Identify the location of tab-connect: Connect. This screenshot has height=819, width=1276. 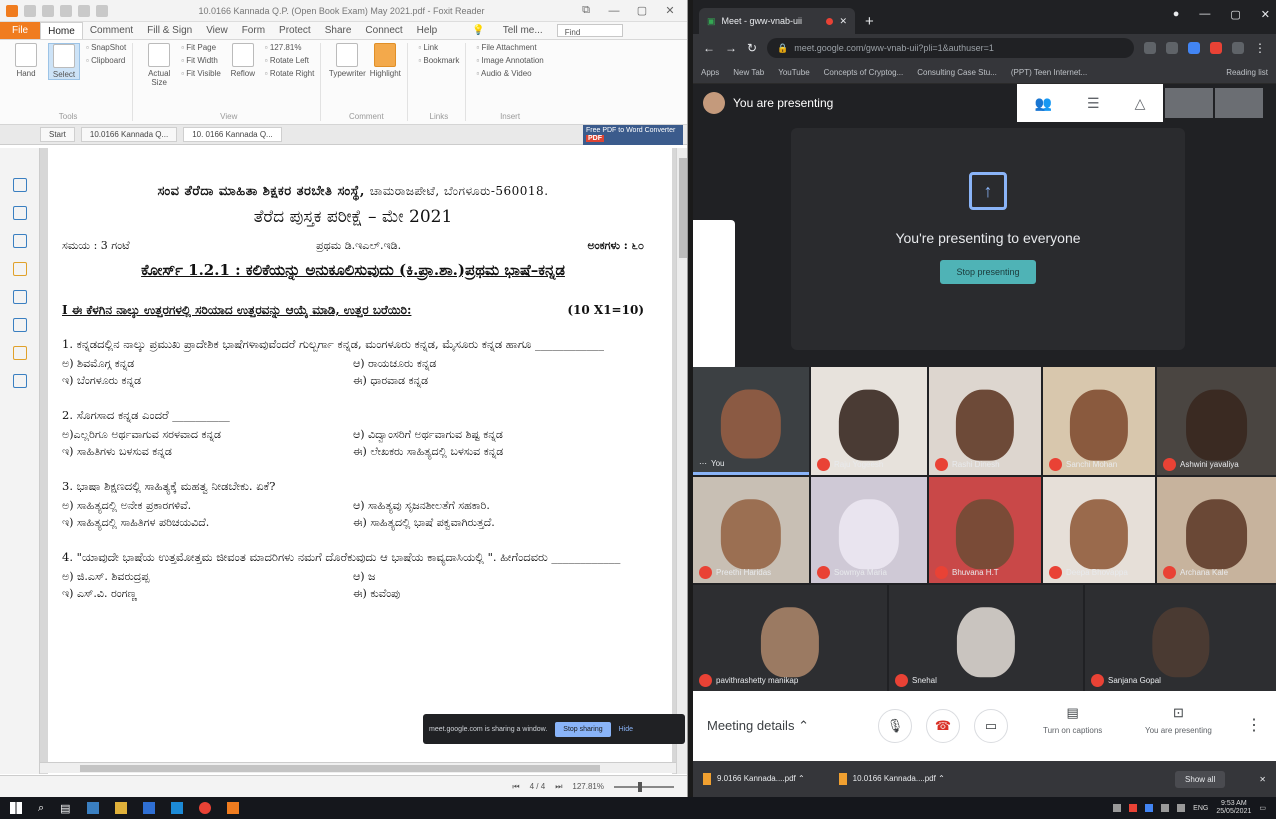
(383, 30).